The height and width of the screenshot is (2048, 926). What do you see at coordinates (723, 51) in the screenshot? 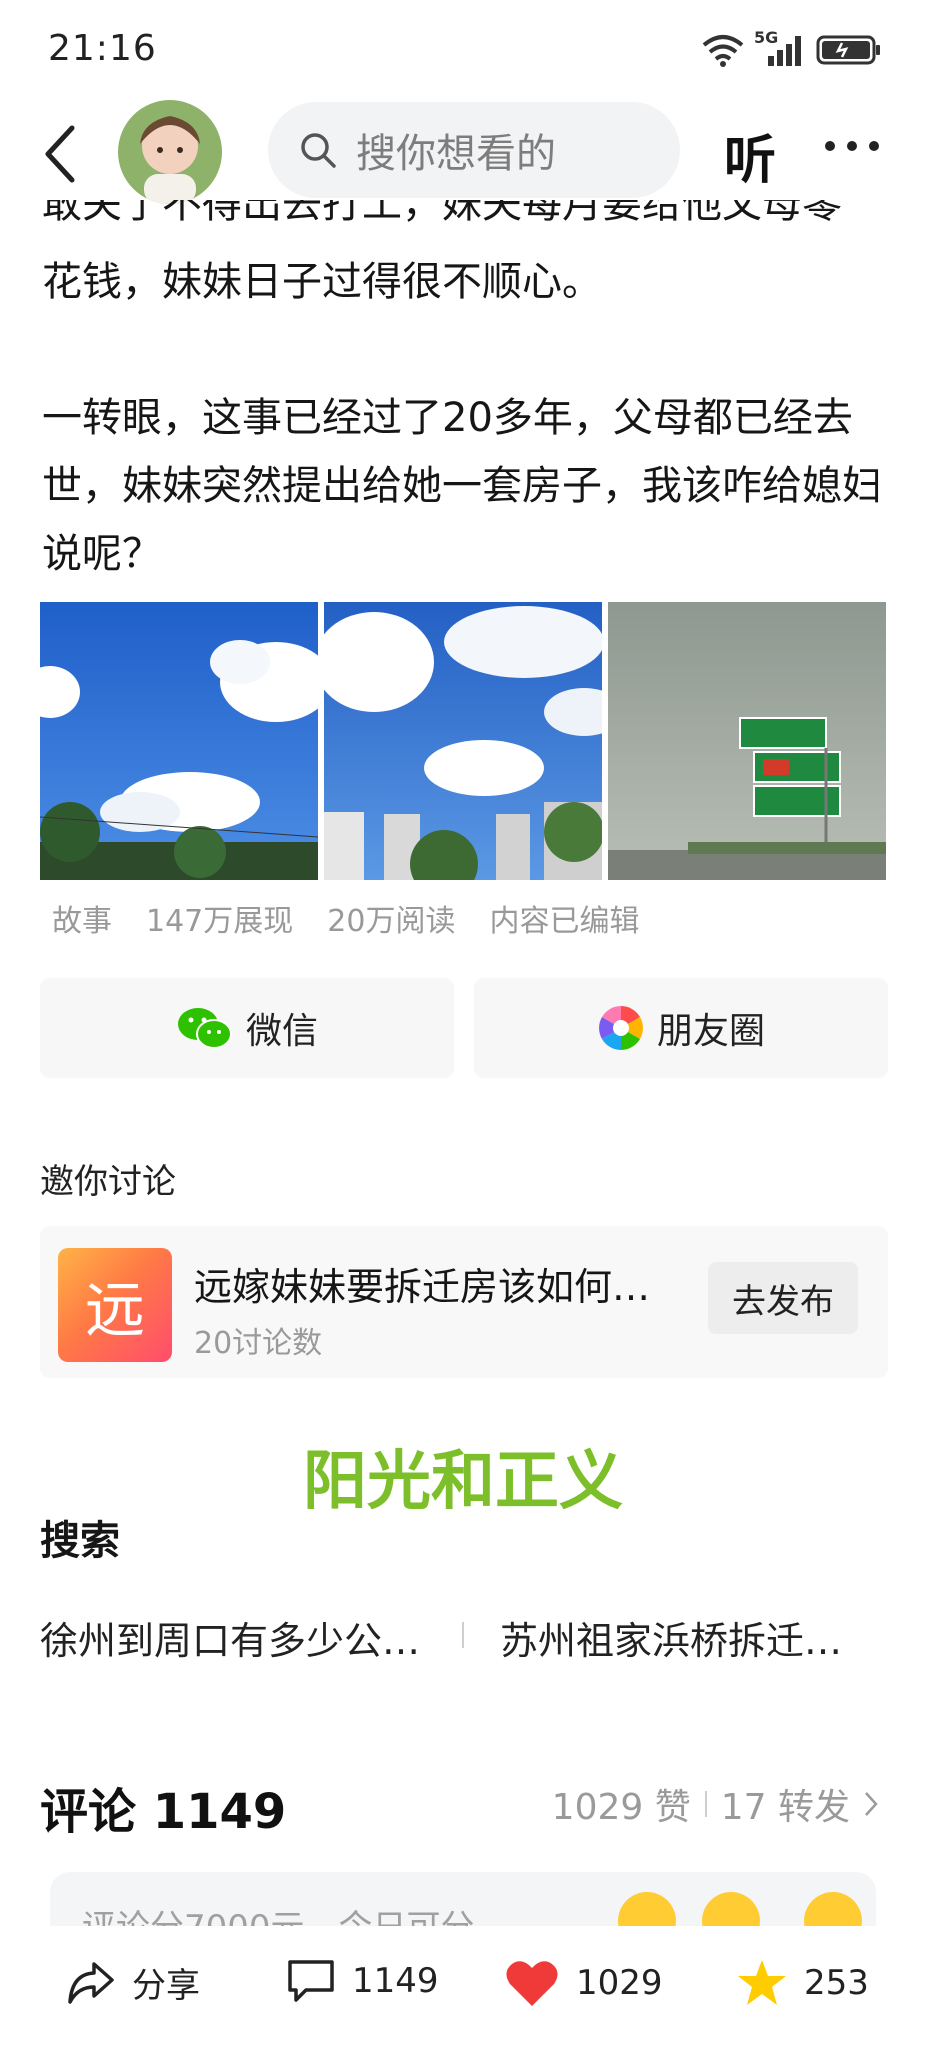
I see `wifi-icon` at bounding box center [723, 51].